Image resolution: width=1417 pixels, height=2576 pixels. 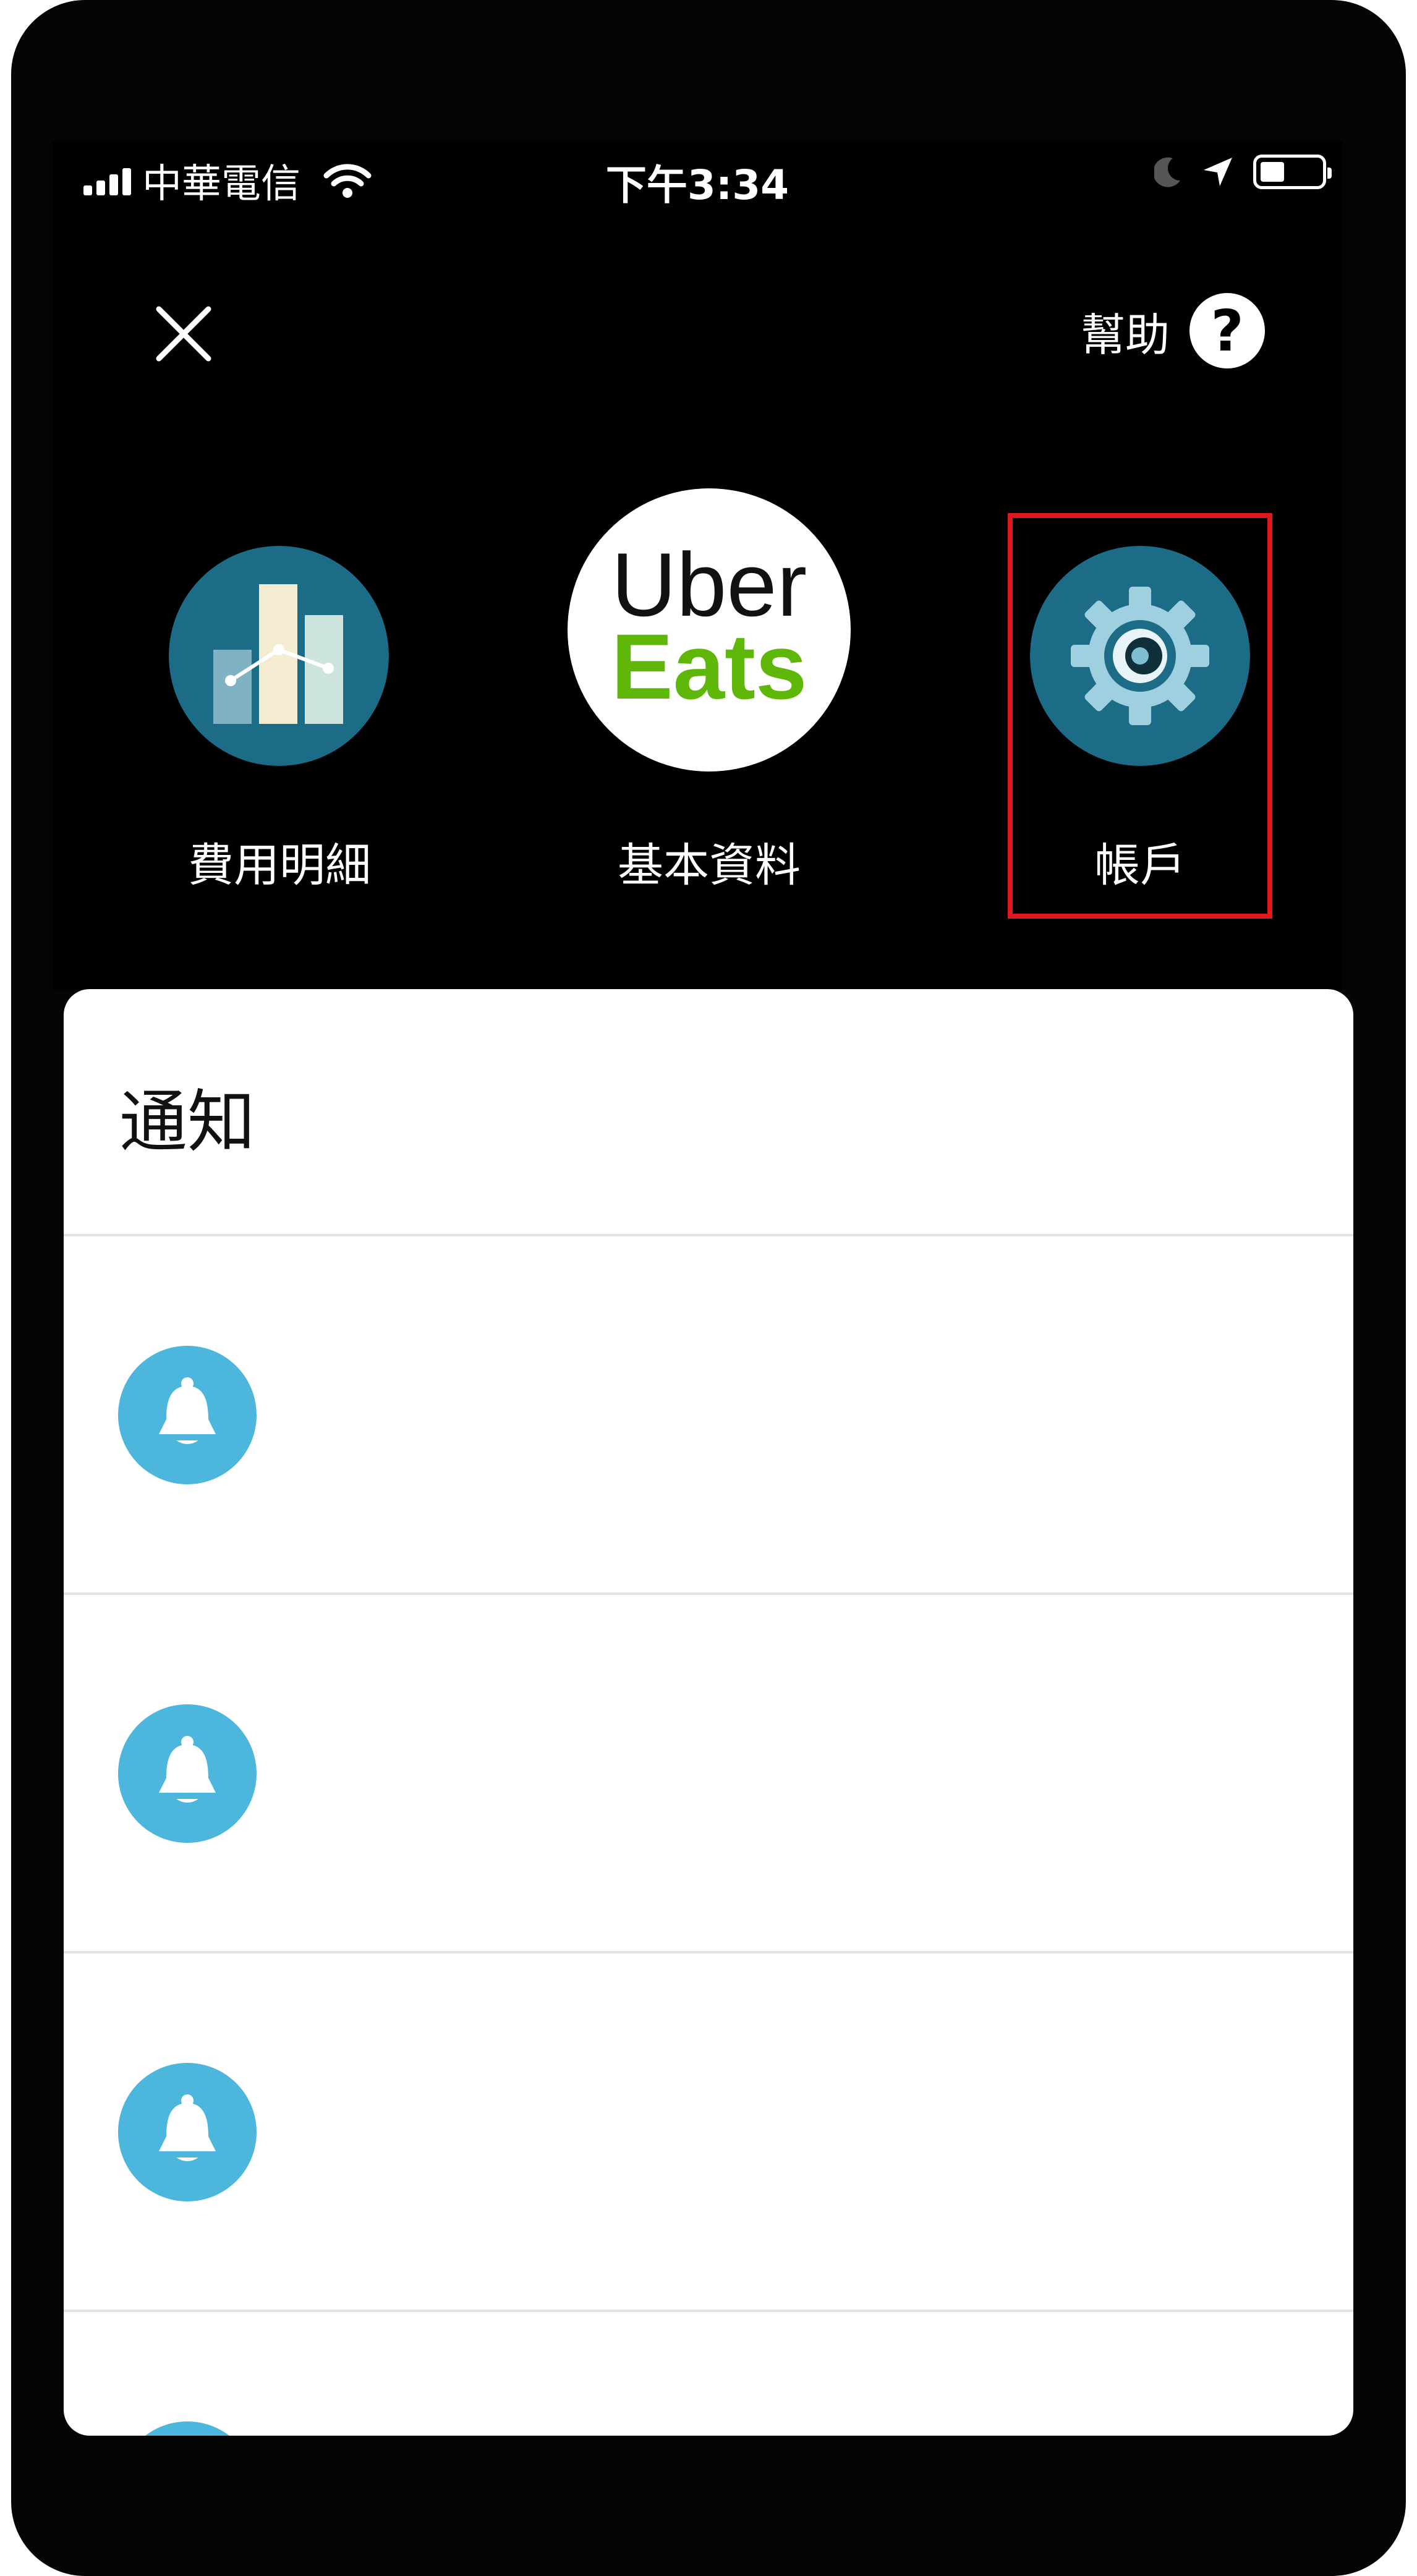 What do you see at coordinates (279, 656) in the screenshot?
I see `bar-chart-icon` at bounding box center [279, 656].